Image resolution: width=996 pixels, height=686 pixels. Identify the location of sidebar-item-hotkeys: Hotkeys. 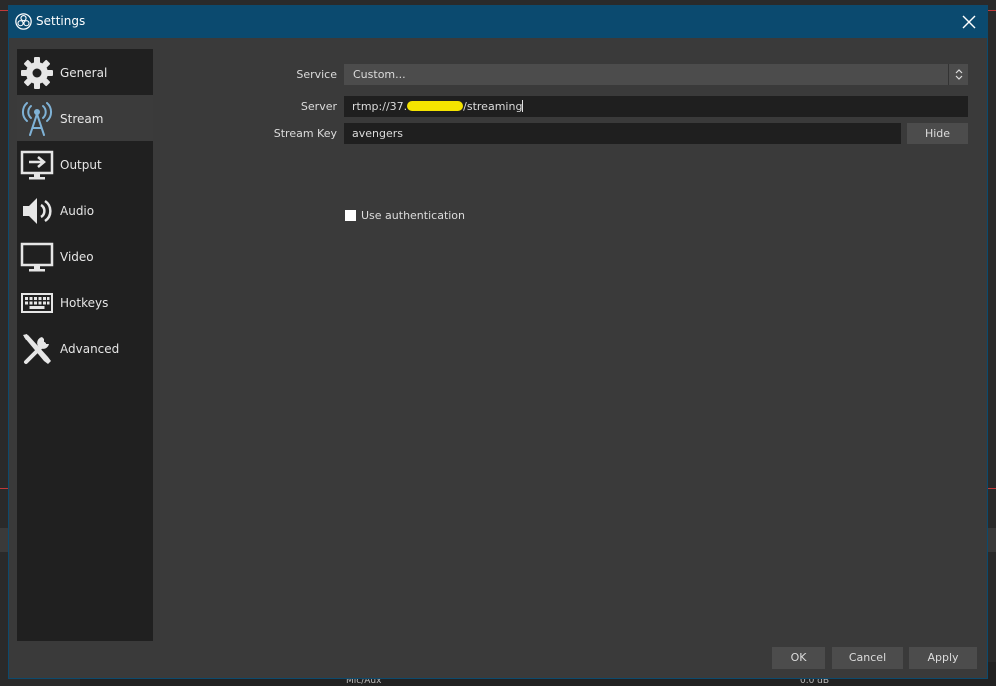
(85, 302).